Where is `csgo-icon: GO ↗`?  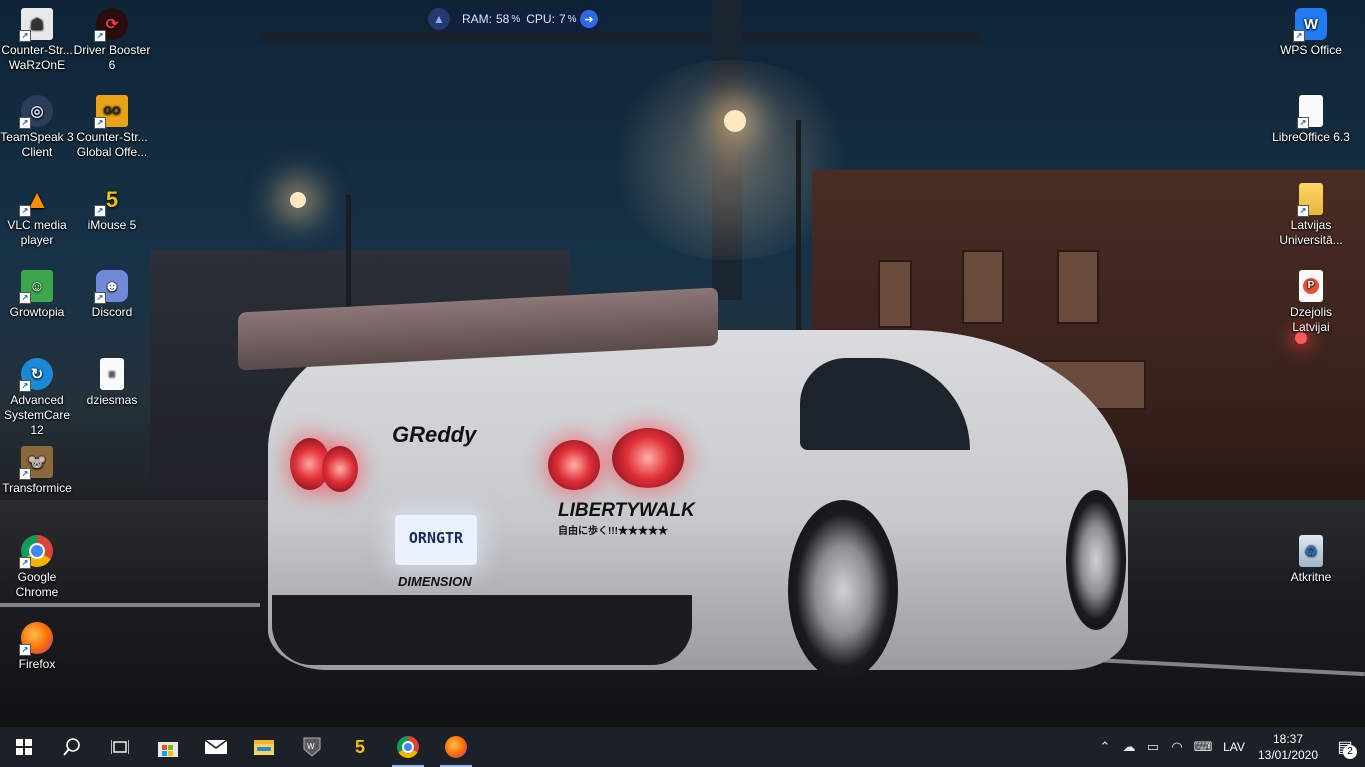
csgo-icon: GO ↗ is located at coordinates (111, 112).